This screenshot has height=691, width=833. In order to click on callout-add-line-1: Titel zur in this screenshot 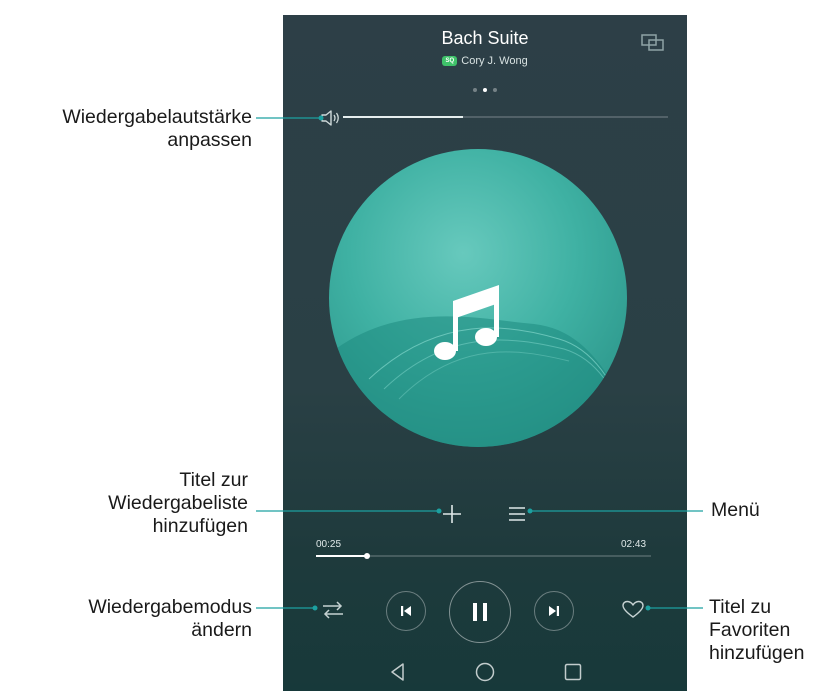, I will do `click(213, 480)`.